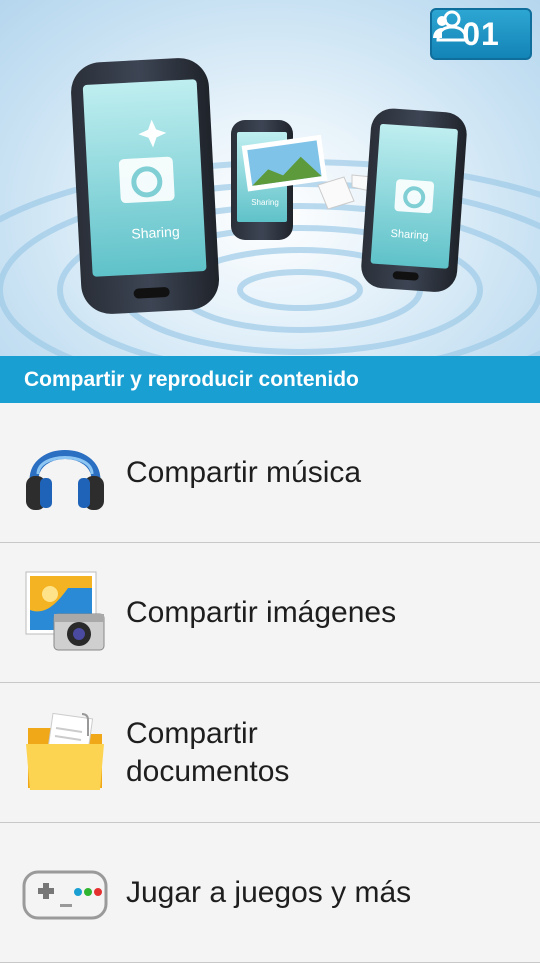 The height and width of the screenshot is (963, 540). I want to click on list-item-share-images: Compartir imágenes, so click(270, 613).